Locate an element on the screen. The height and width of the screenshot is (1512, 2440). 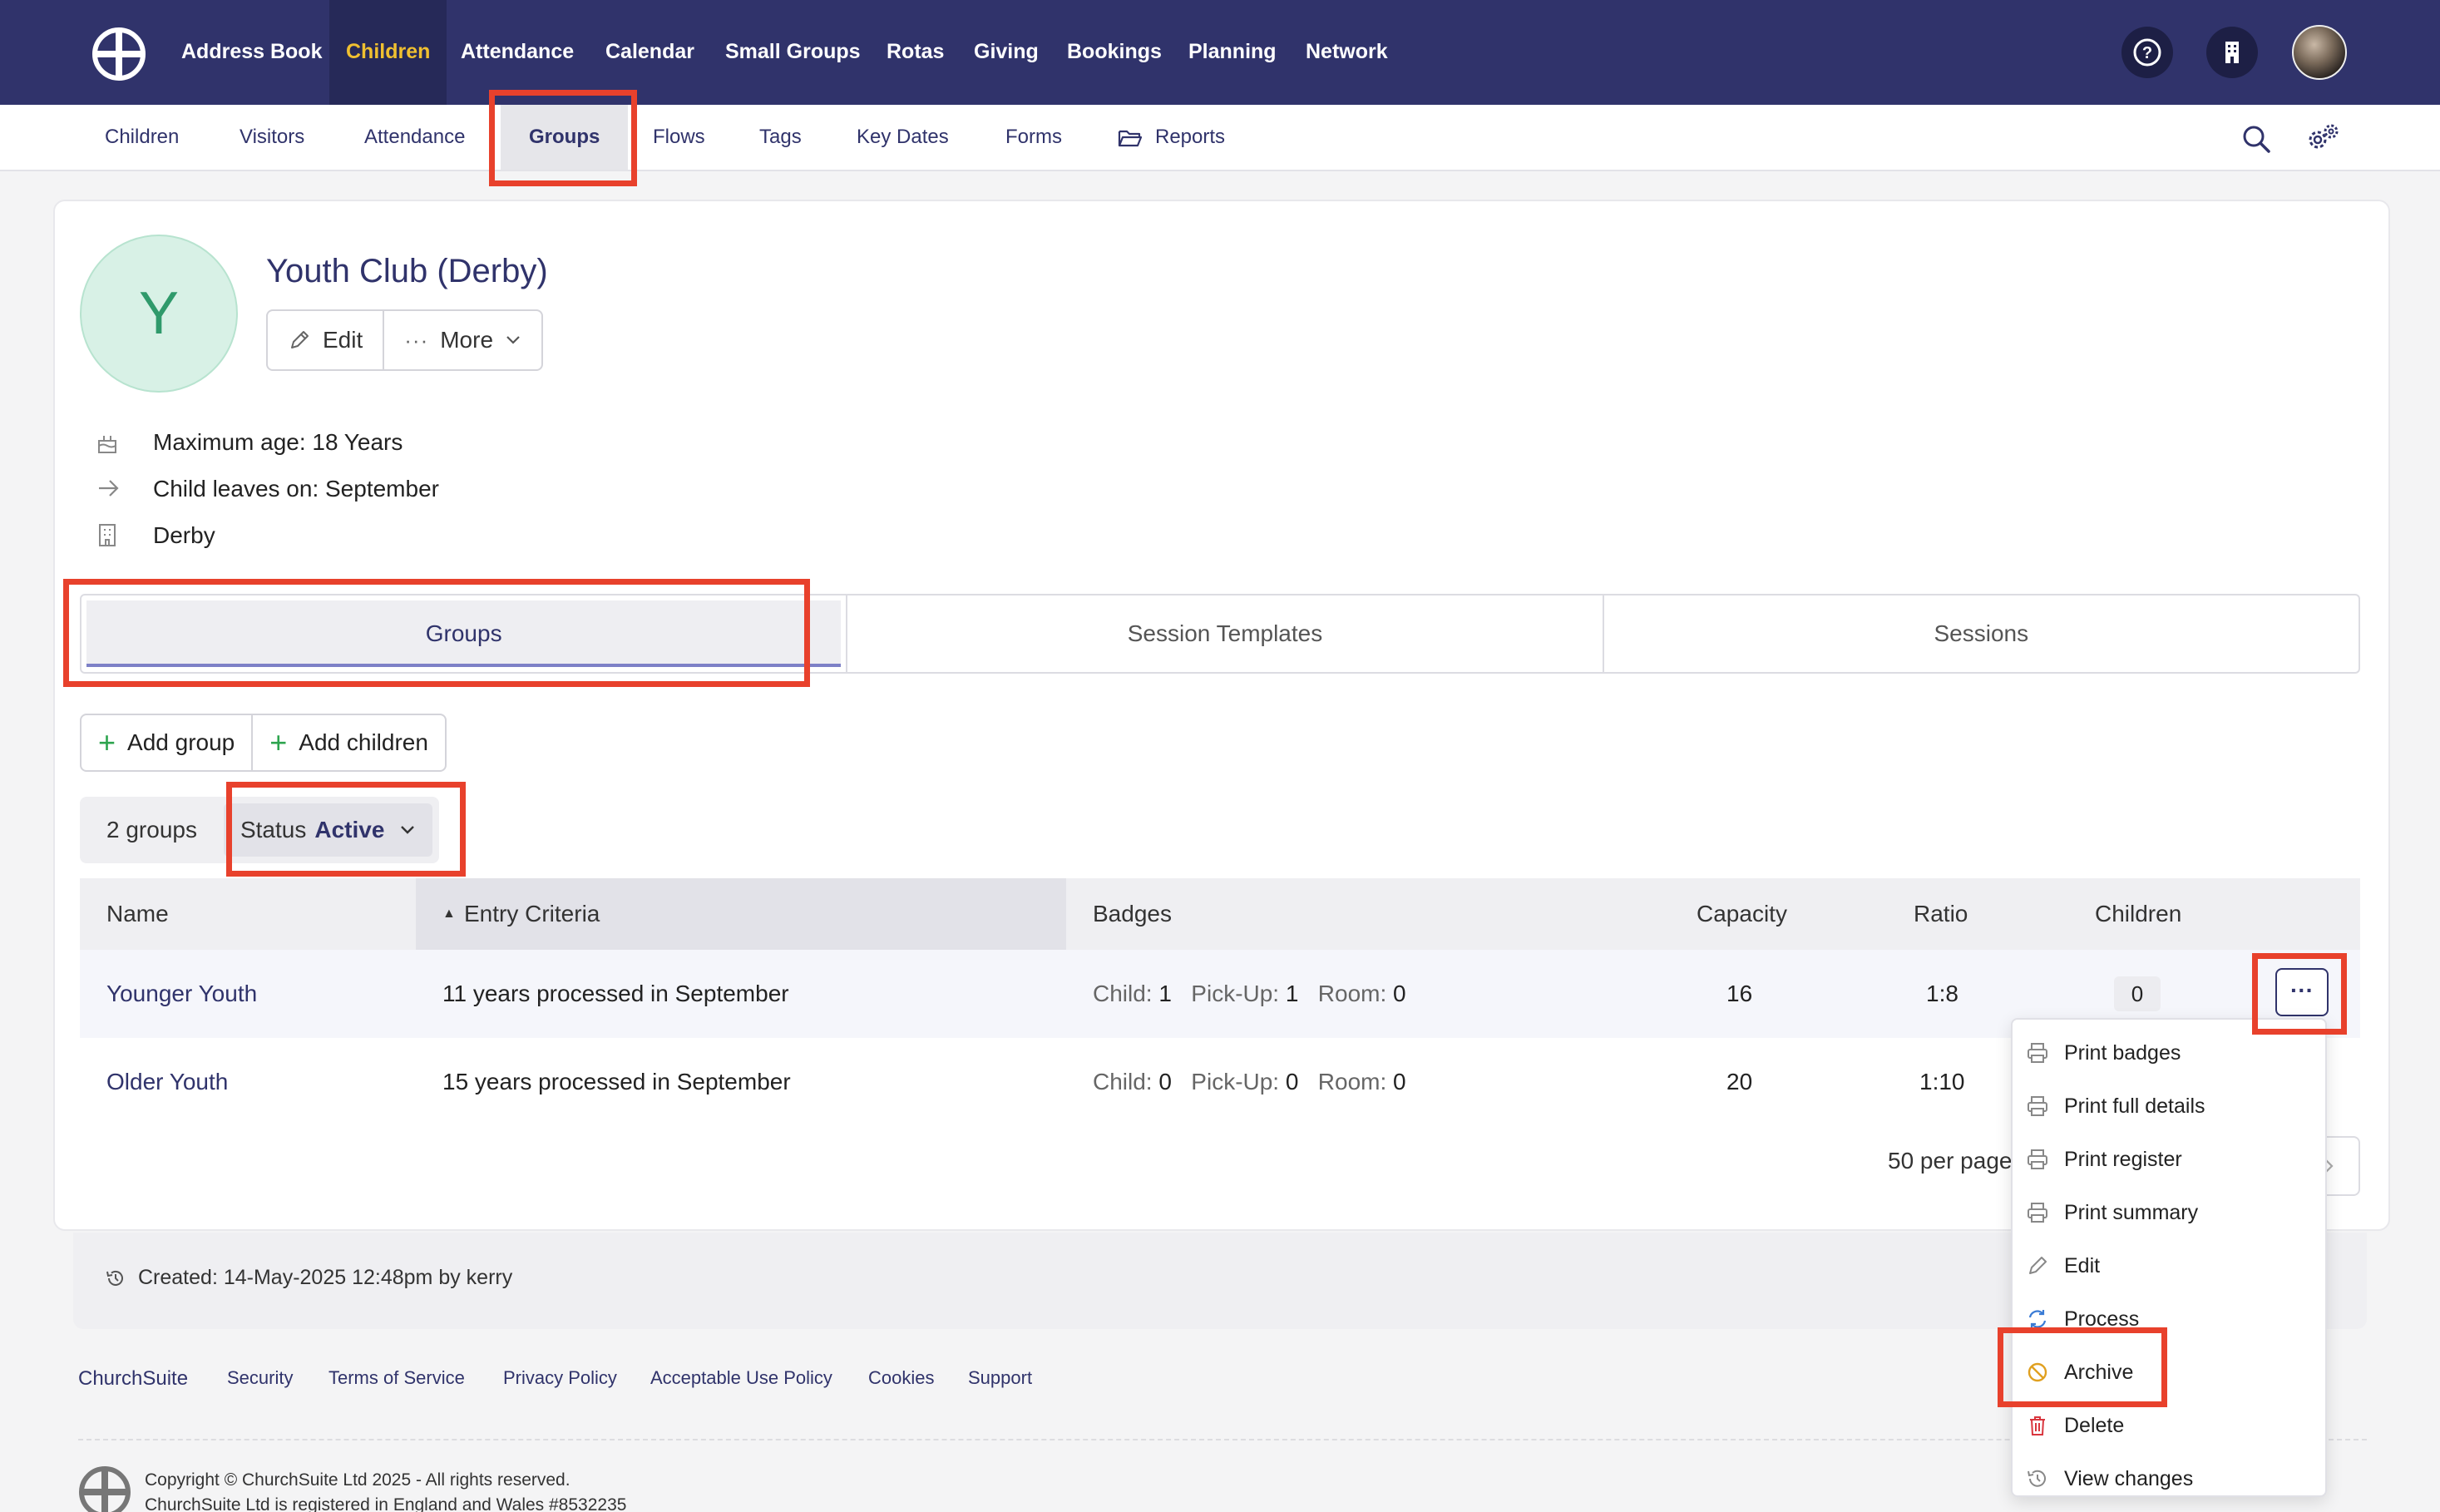
menu-view-changes: View changes is located at coordinates (2169, 1478).